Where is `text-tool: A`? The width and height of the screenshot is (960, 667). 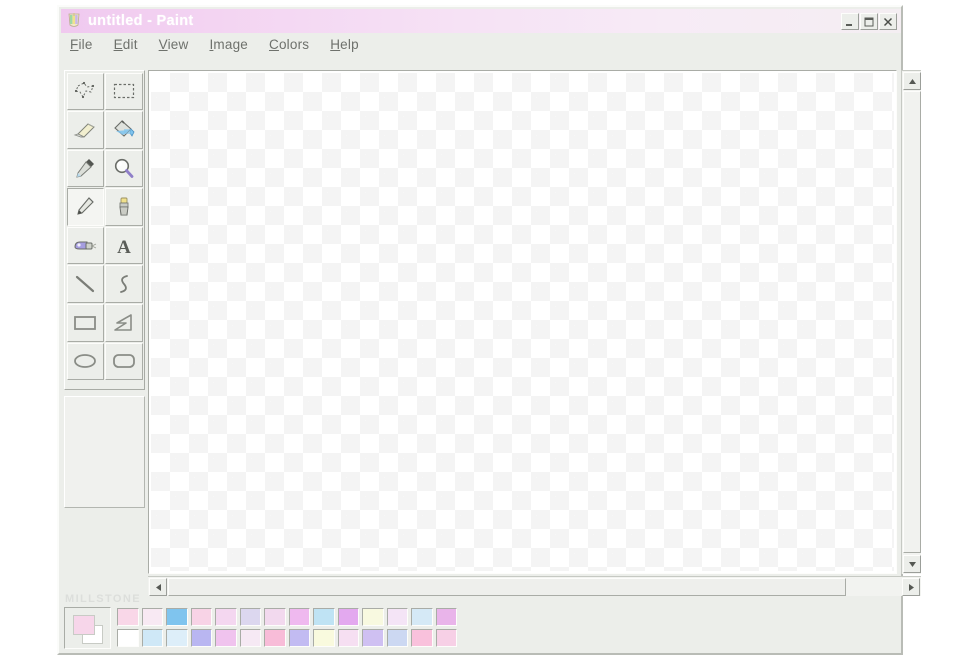
text-tool: A is located at coordinates (124, 245).